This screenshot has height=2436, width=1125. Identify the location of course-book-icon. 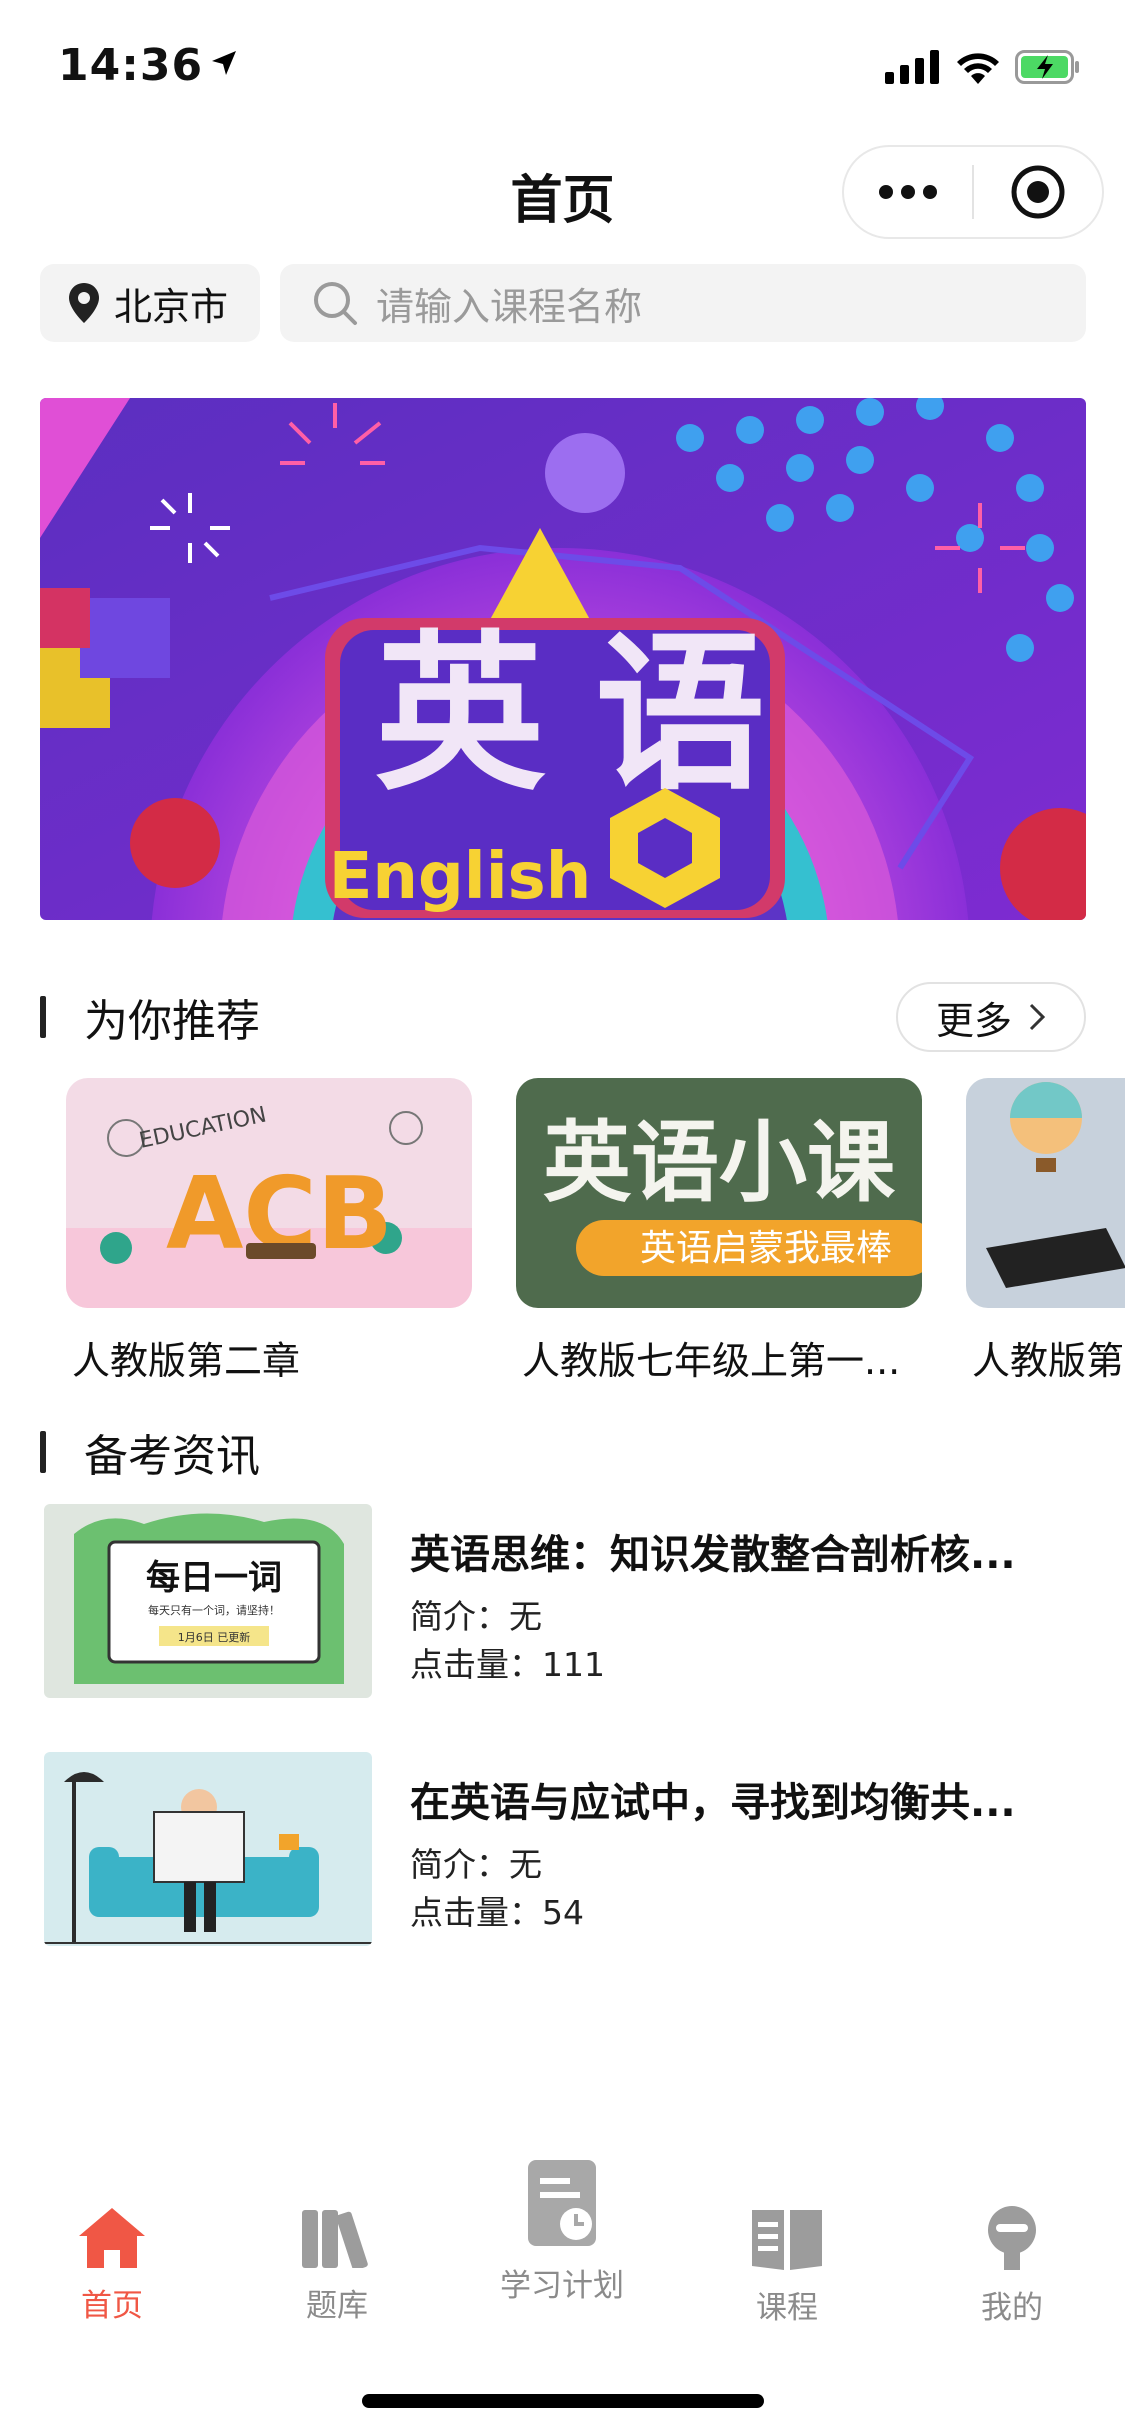
(787, 2240).